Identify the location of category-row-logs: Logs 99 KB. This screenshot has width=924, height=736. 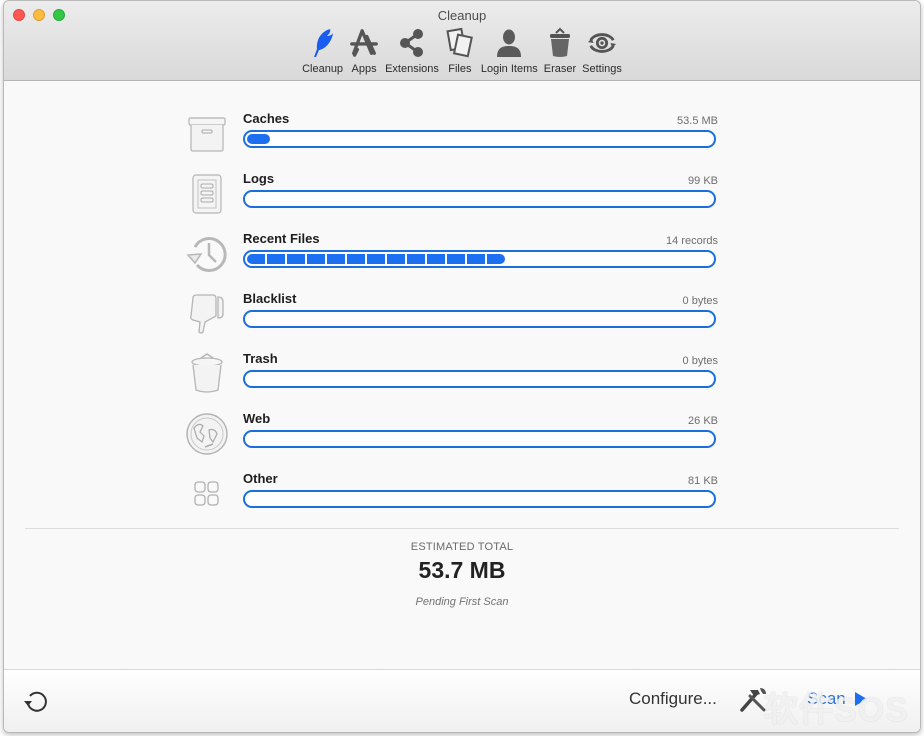
(450, 200).